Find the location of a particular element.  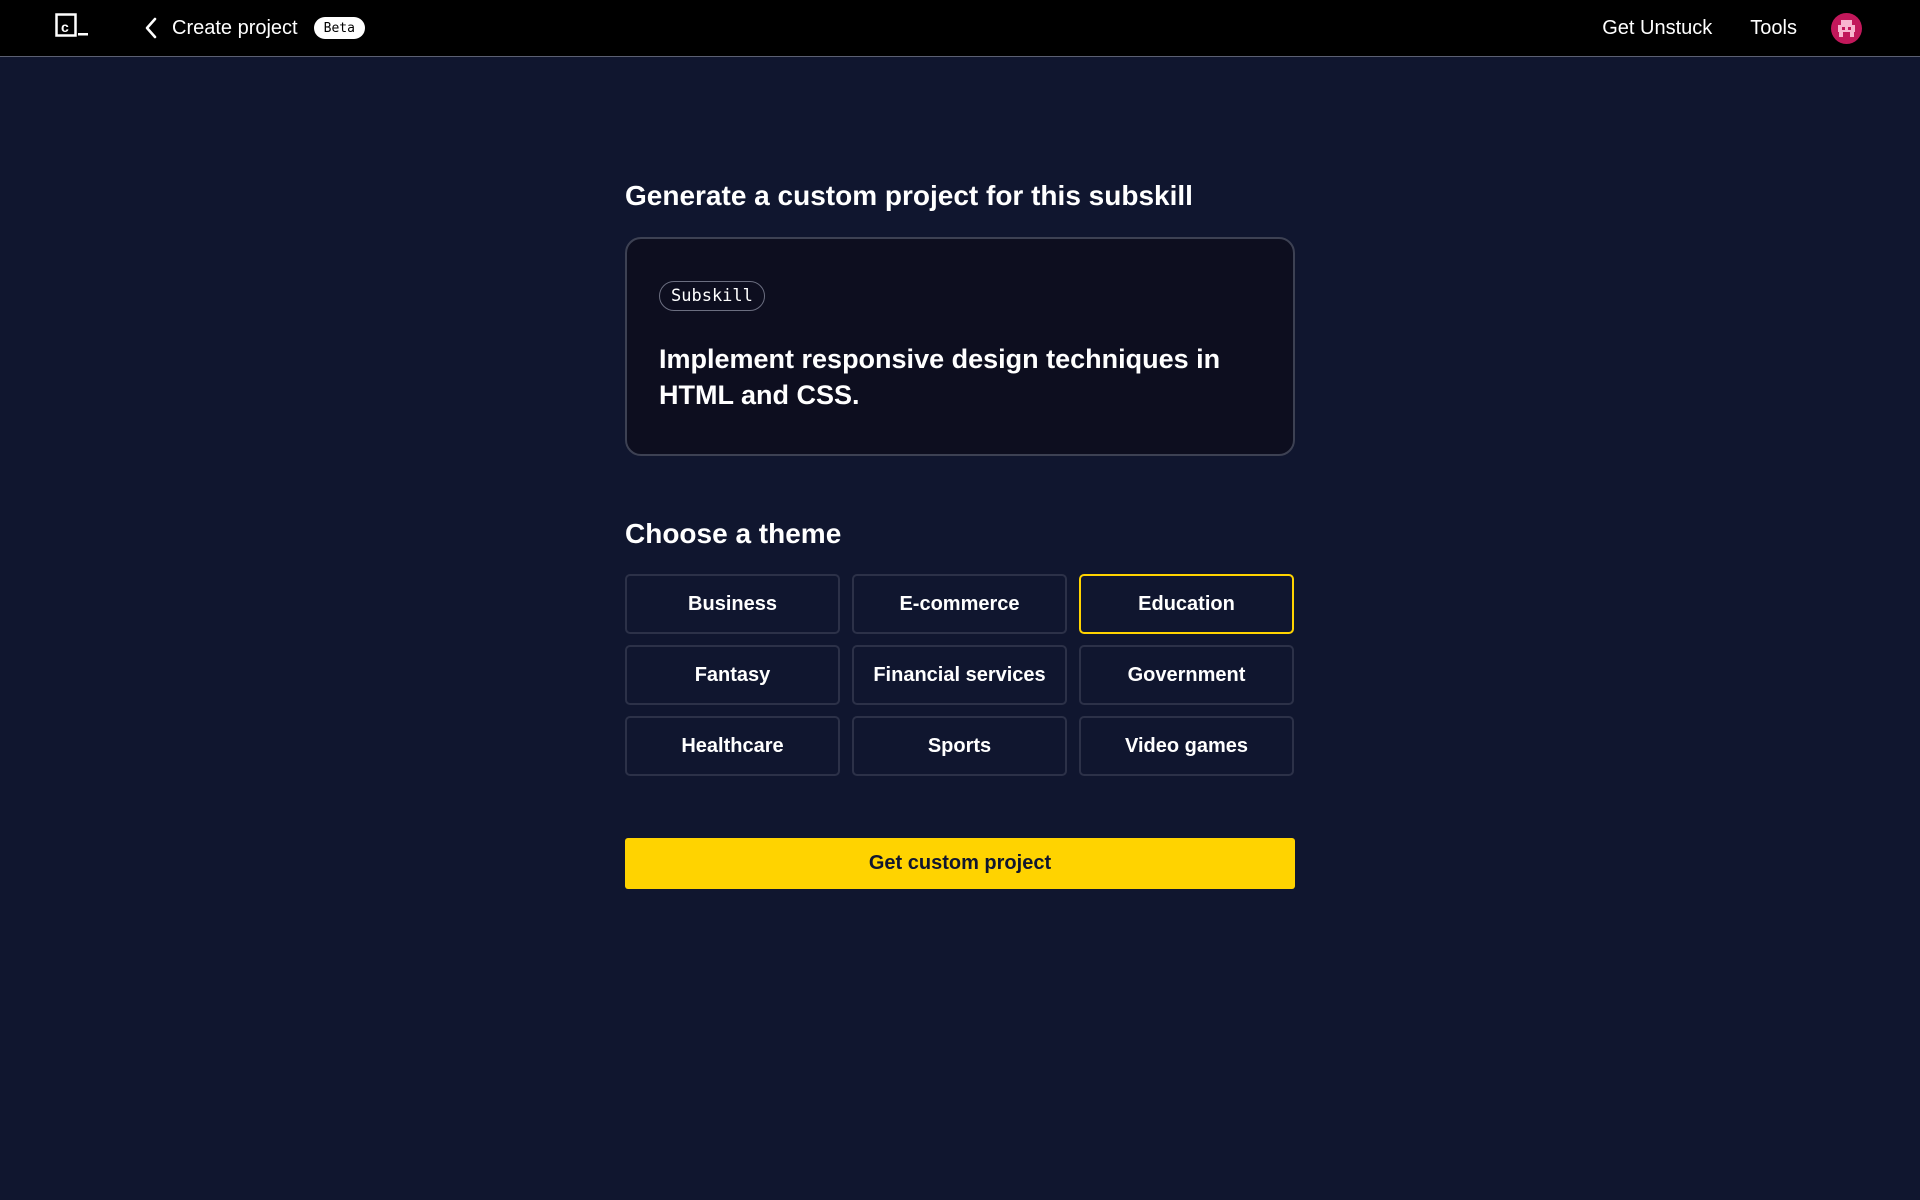

beta-badge: Beta is located at coordinates (339, 28).